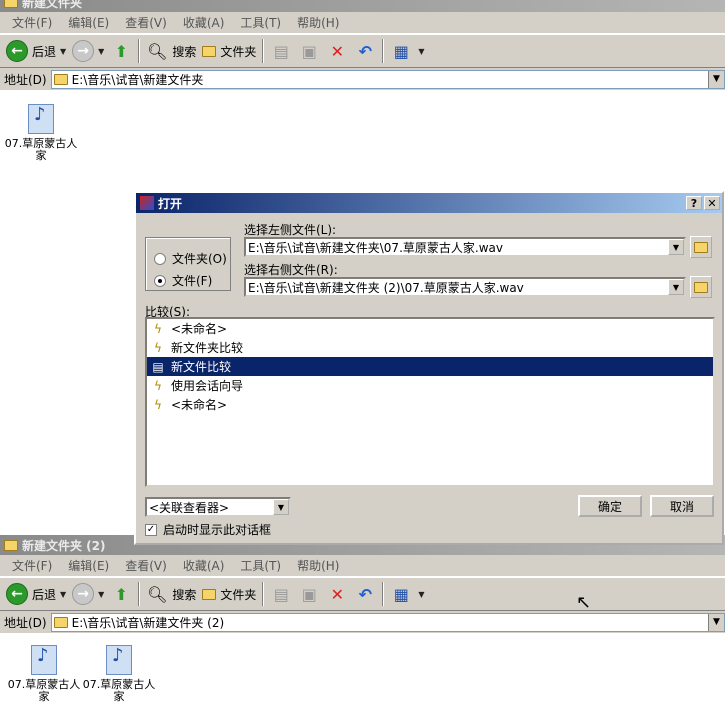  I want to click on address-bar: 地址(D) E:\音乐\试音\新建文件夹 ▼, so click(362, 79).